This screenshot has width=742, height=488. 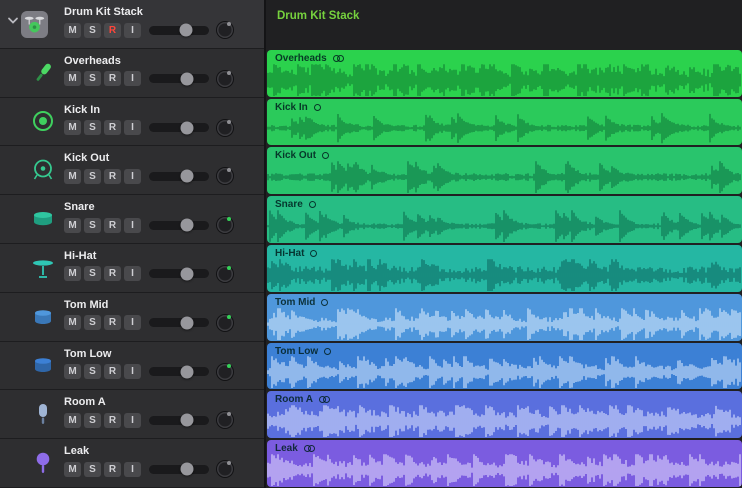 What do you see at coordinates (161, 256) in the screenshot?
I see `track-name: Hi-Hat` at bounding box center [161, 256].